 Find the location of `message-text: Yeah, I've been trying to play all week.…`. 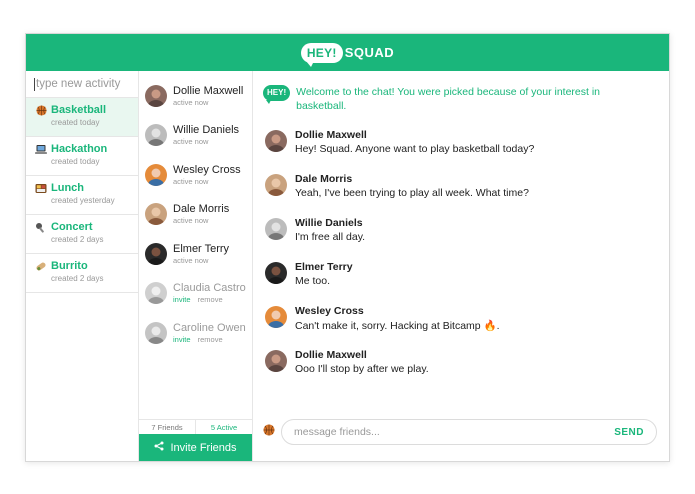

message-text: Yeah, I've been trying to play all week.… is located at coordinates (412, 193).